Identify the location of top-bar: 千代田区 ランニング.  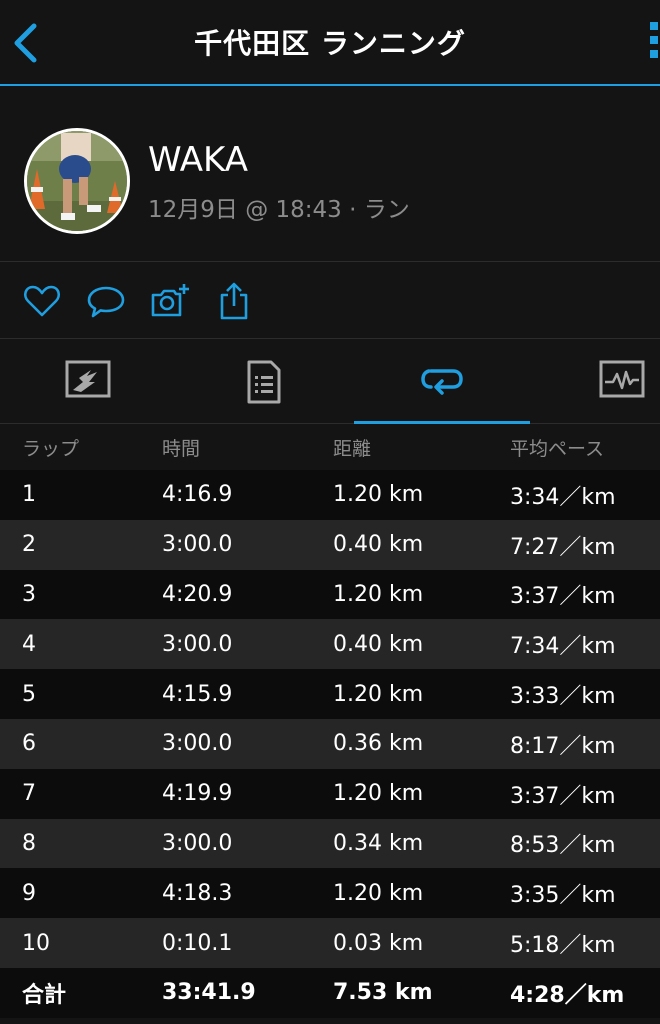
(330, 43).